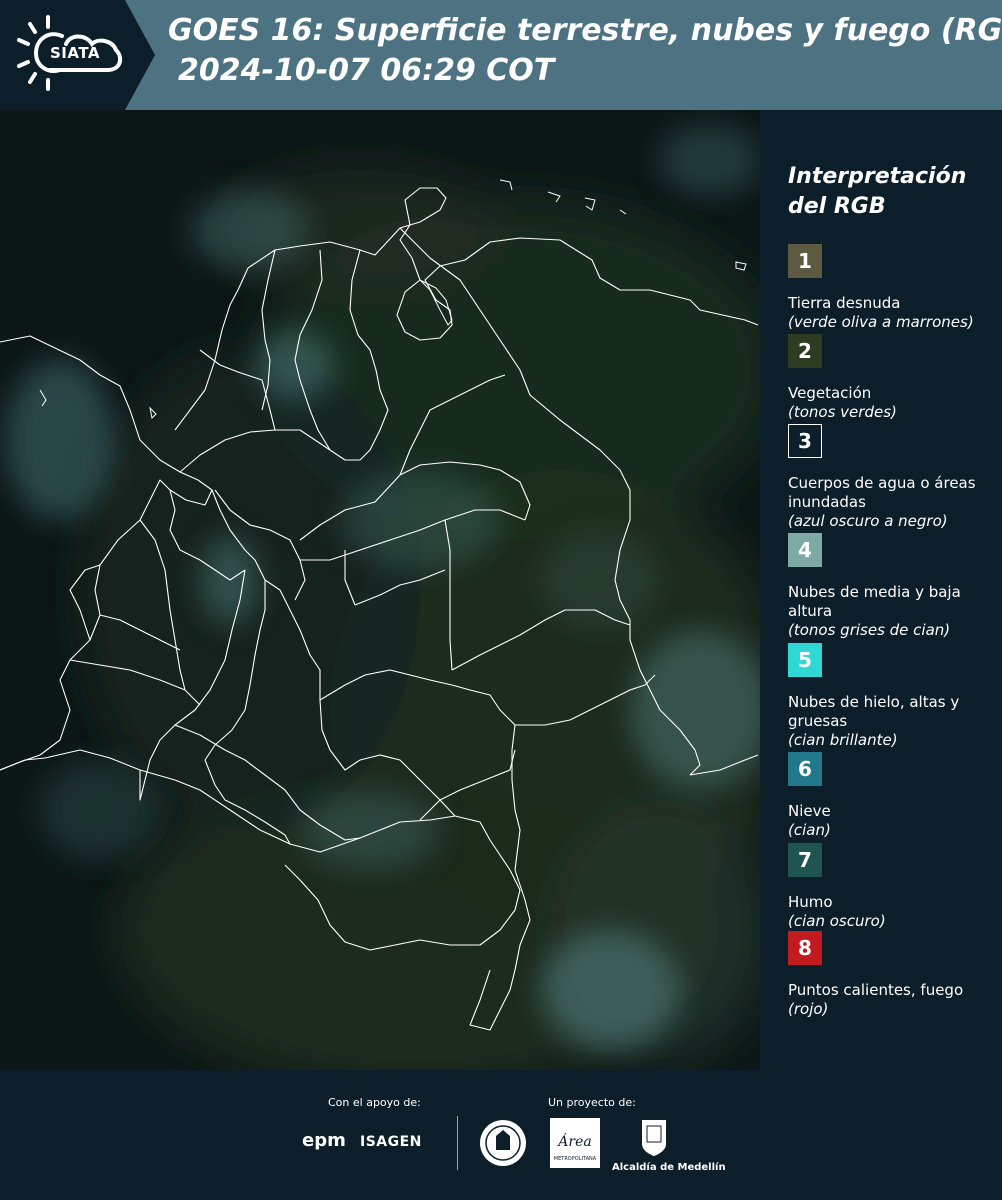 This screenshot has width=1002, height=1200. I want to click on support-label: Con el apoyo de:, so click(374, 1102).